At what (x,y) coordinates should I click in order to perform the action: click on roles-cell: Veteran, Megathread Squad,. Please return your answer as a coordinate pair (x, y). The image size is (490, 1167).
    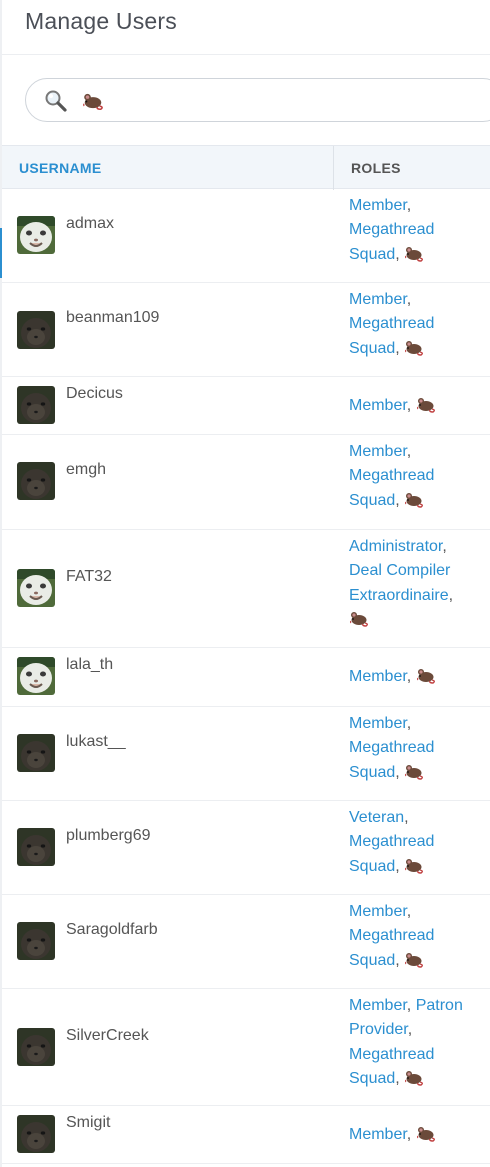
    Looking at the image, I should click on (392, 842).